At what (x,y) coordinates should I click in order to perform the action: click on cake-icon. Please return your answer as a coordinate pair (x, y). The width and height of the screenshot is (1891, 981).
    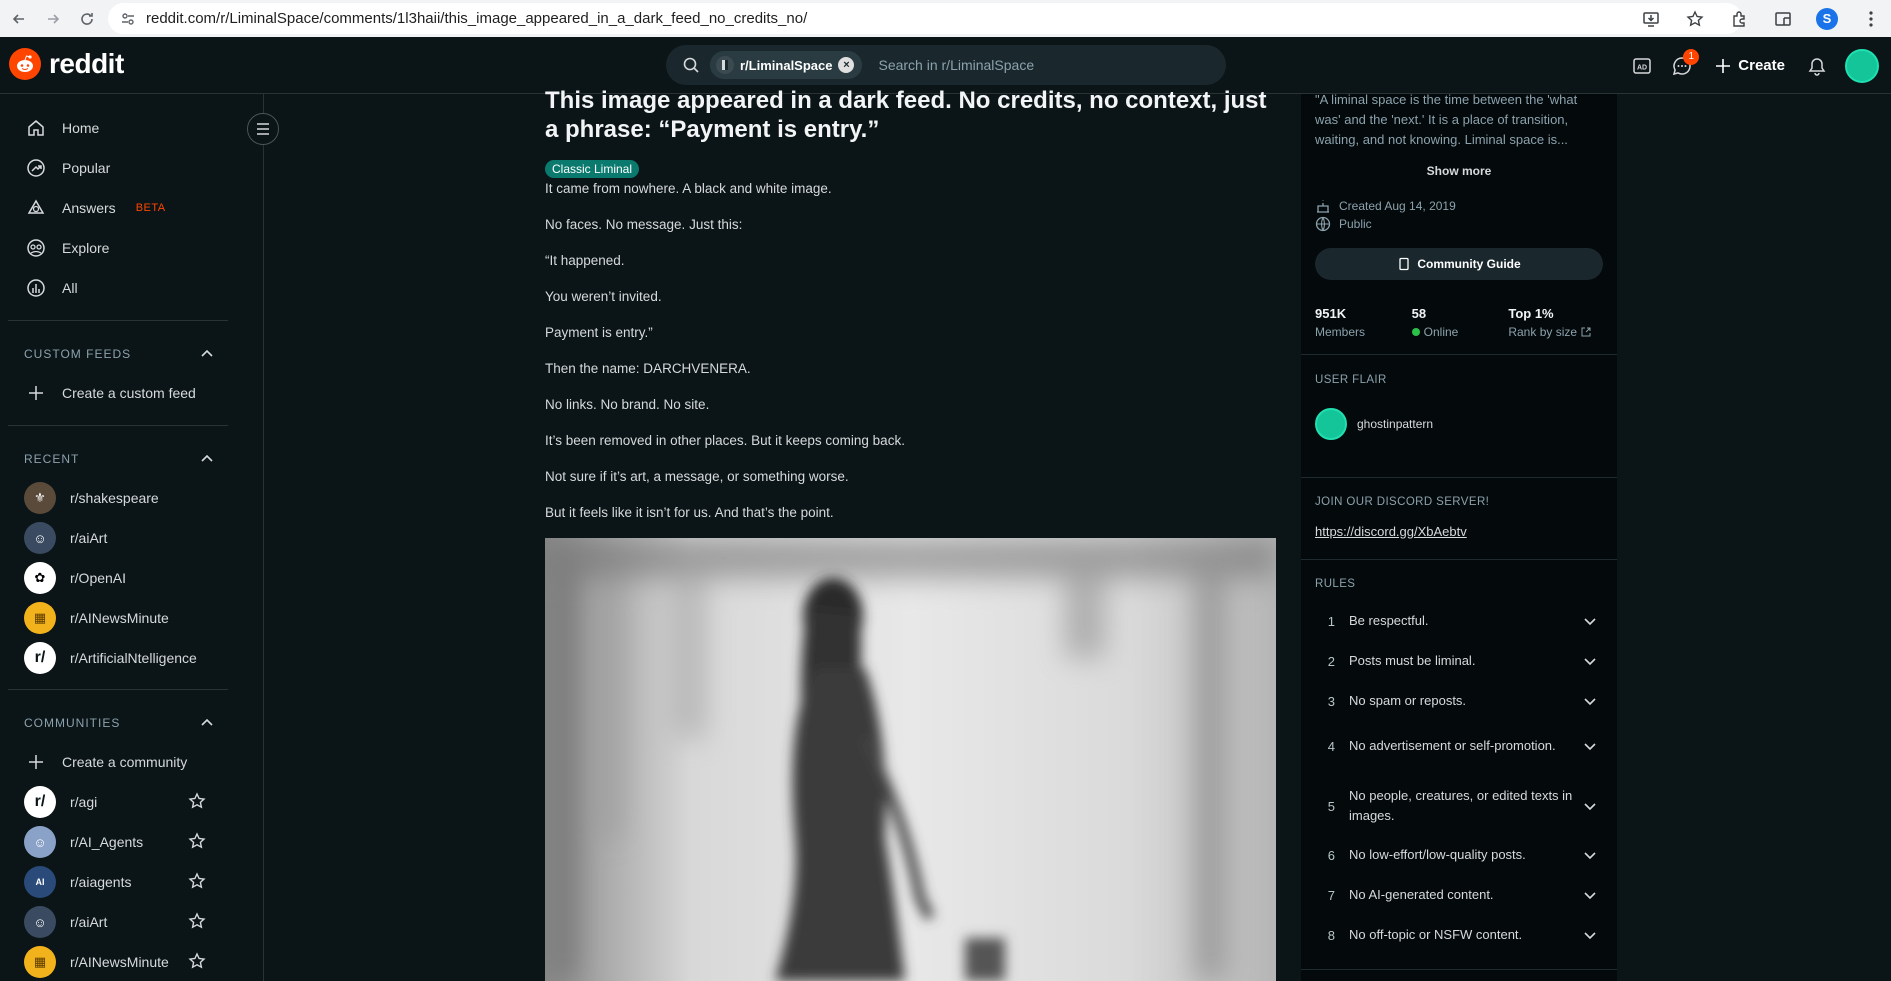
    Looking at the image, I should click on (1323, 206).